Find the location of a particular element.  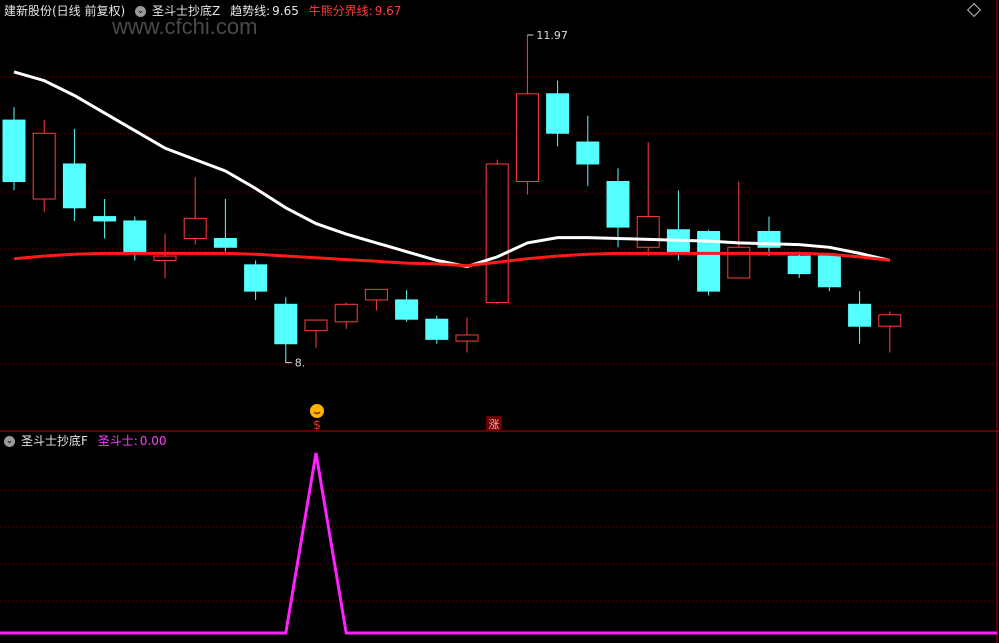

stock-title: 建新股份(日线 前复权) is located at coordinates (64, 11).